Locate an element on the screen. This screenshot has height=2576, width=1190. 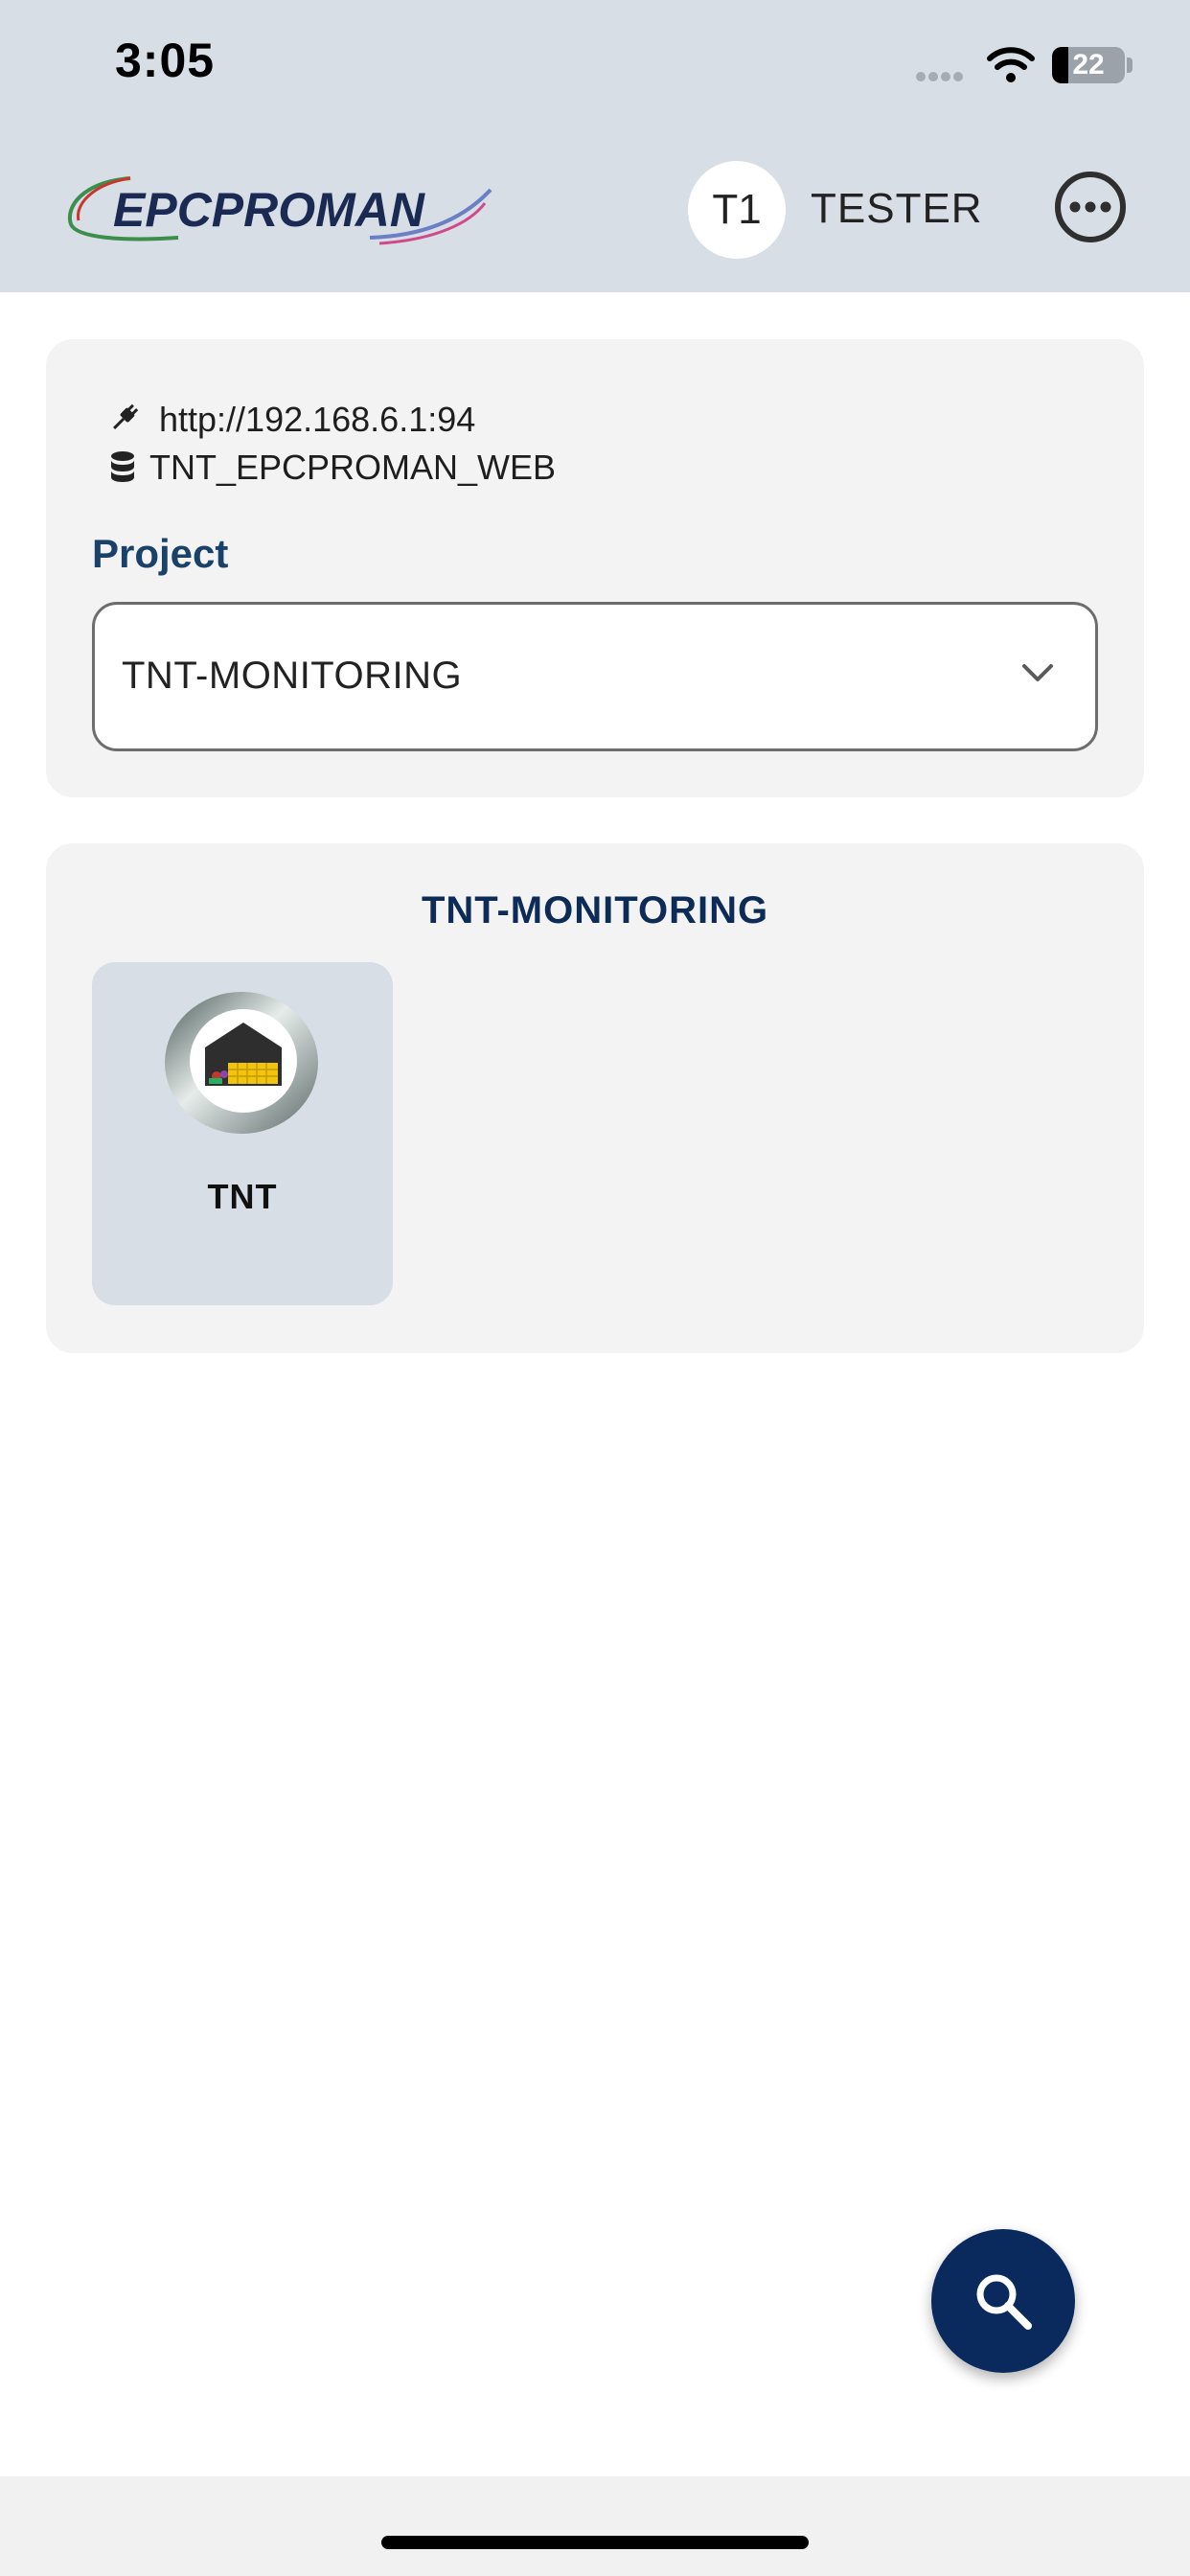
status-time: 3:05 is located at coordinates (166, 60).